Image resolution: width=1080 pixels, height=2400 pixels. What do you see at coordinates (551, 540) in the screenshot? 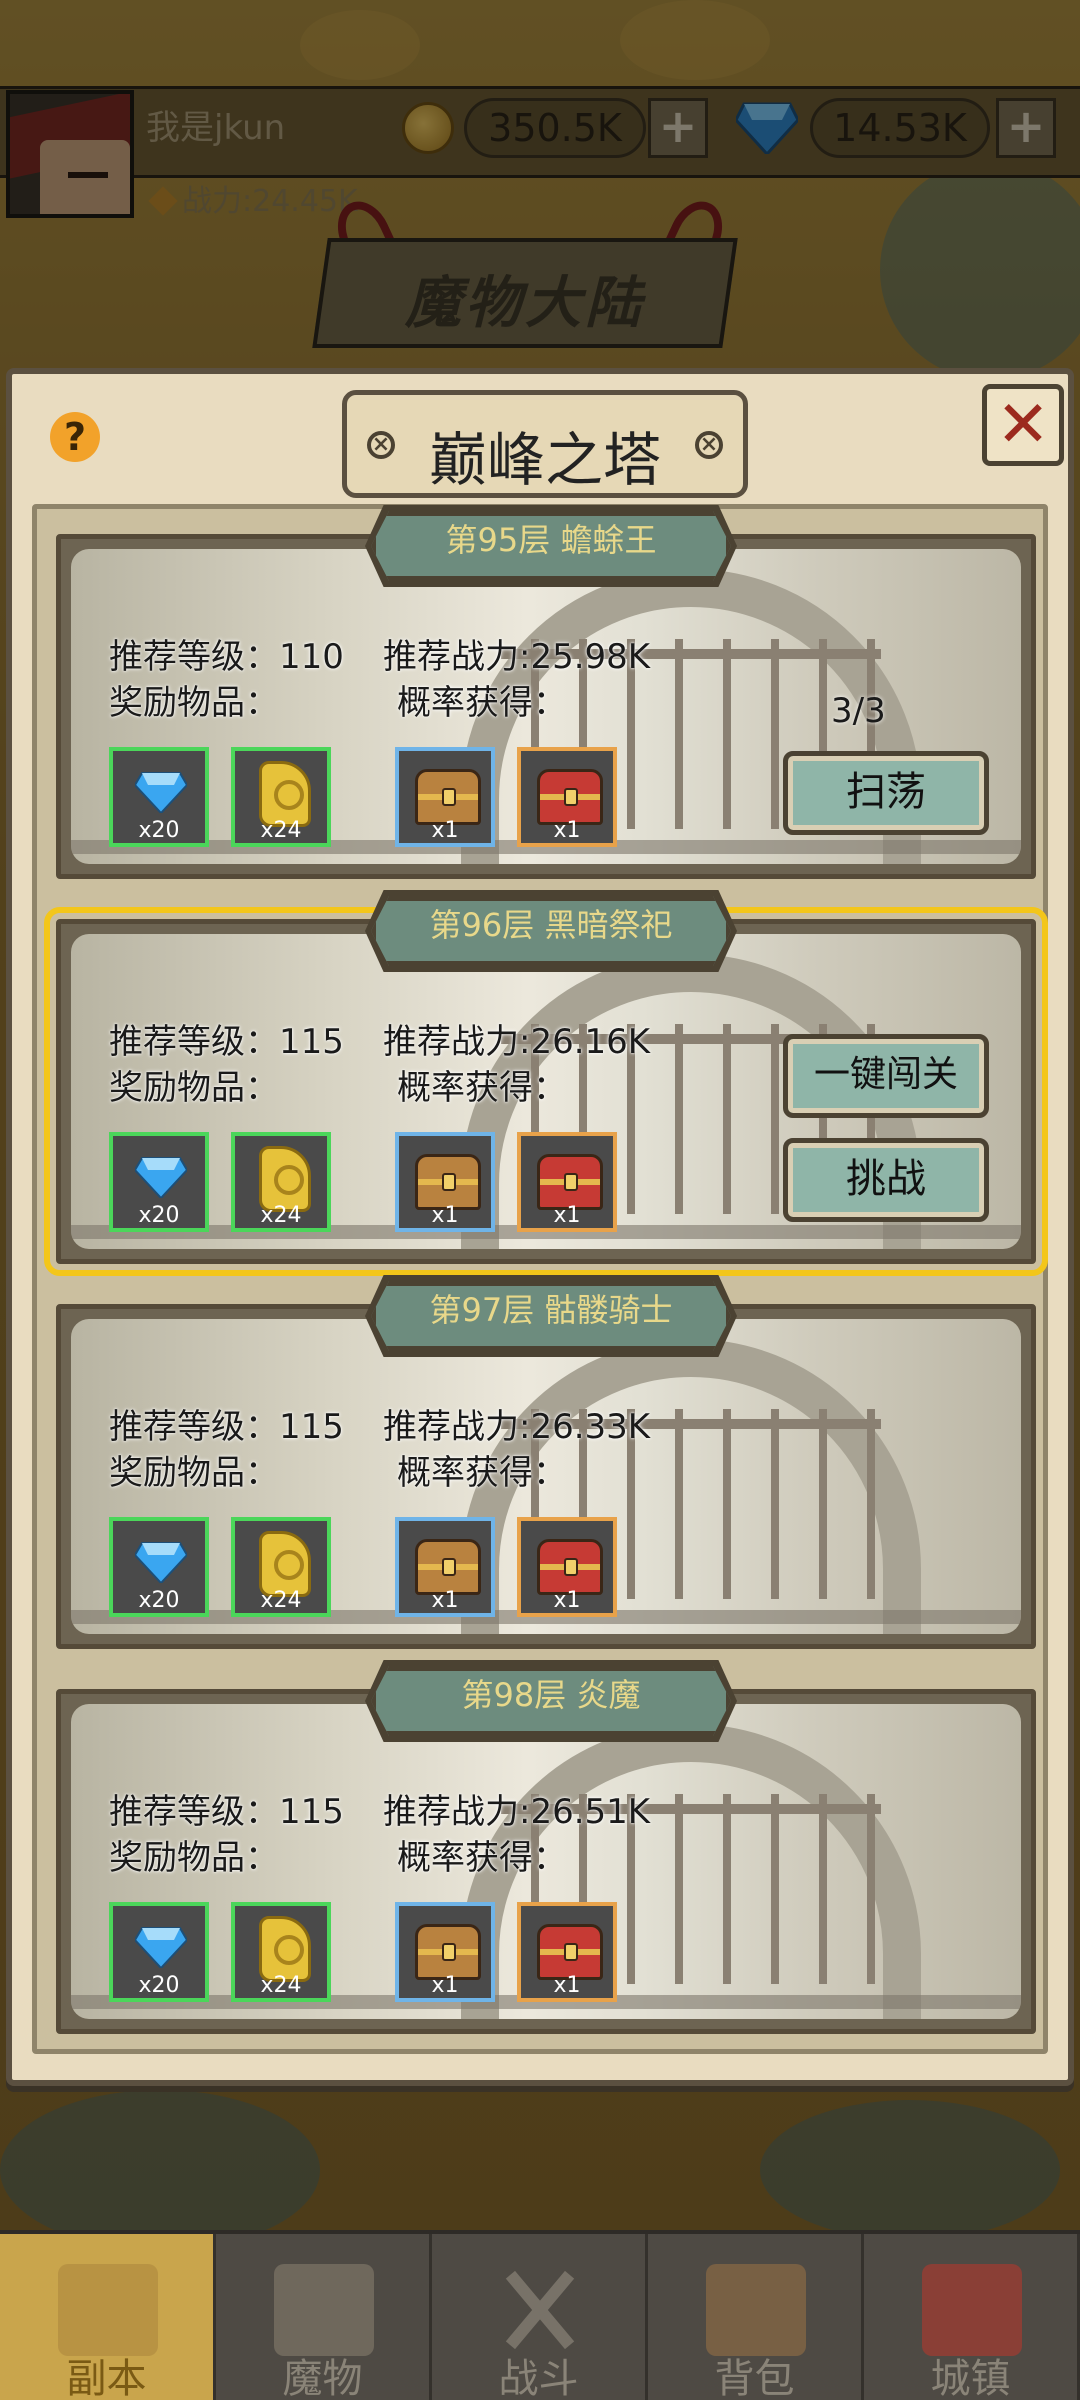
I see `floor-title: 第95层 蟾蜍王` at bounding box center [551, 540].